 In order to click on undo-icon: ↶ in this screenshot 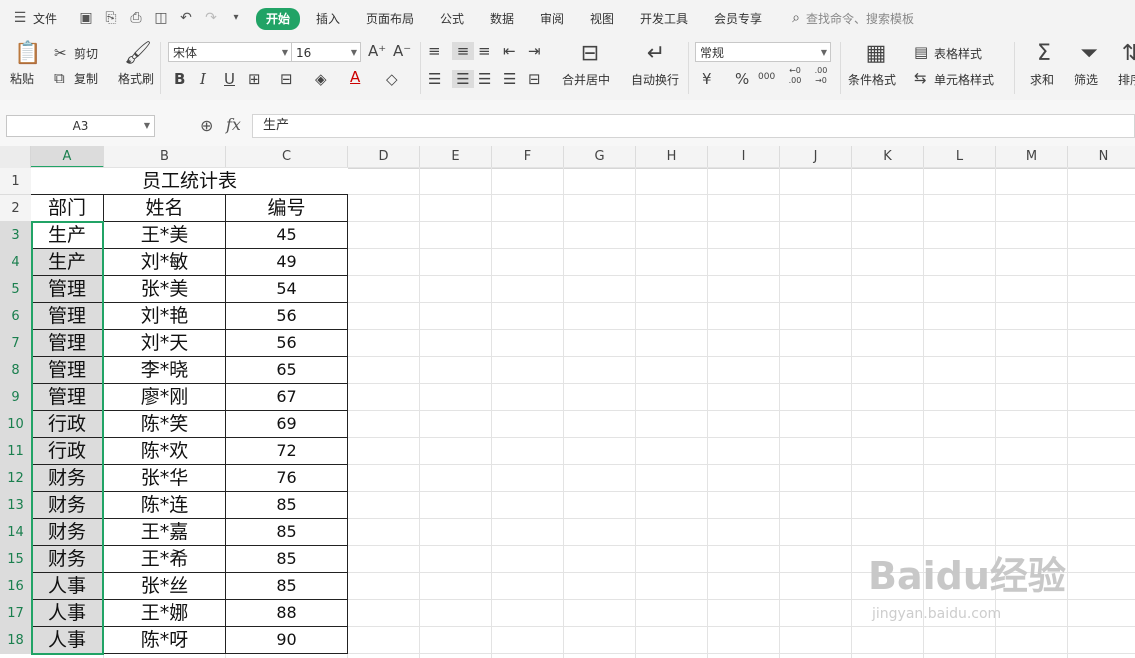, I will do `click(186, 18)`.